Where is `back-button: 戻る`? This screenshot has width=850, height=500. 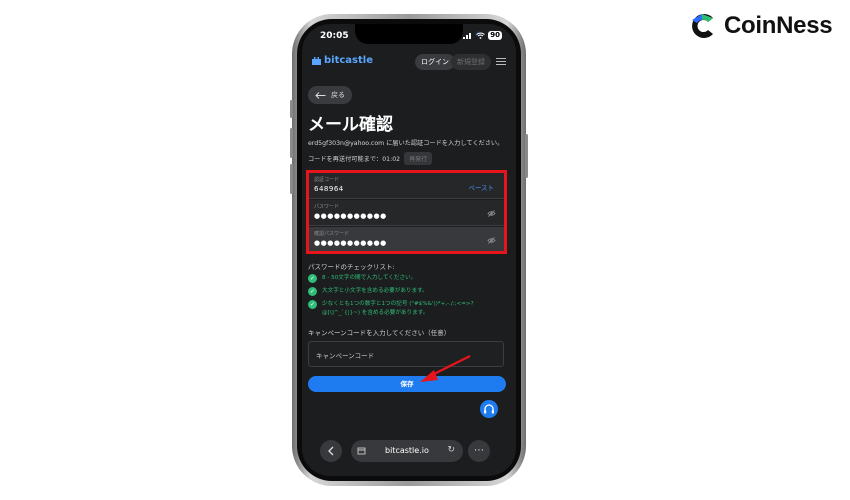 back-button: 戻る is located at coordinates (330, 95).